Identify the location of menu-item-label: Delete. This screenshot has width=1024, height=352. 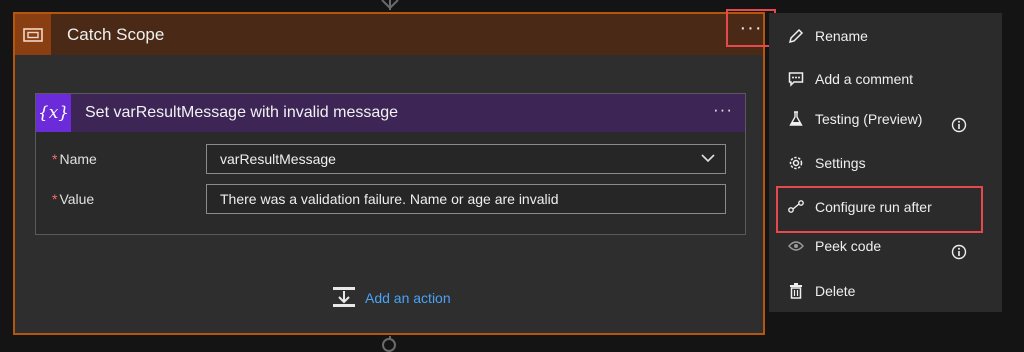
(835, 291).